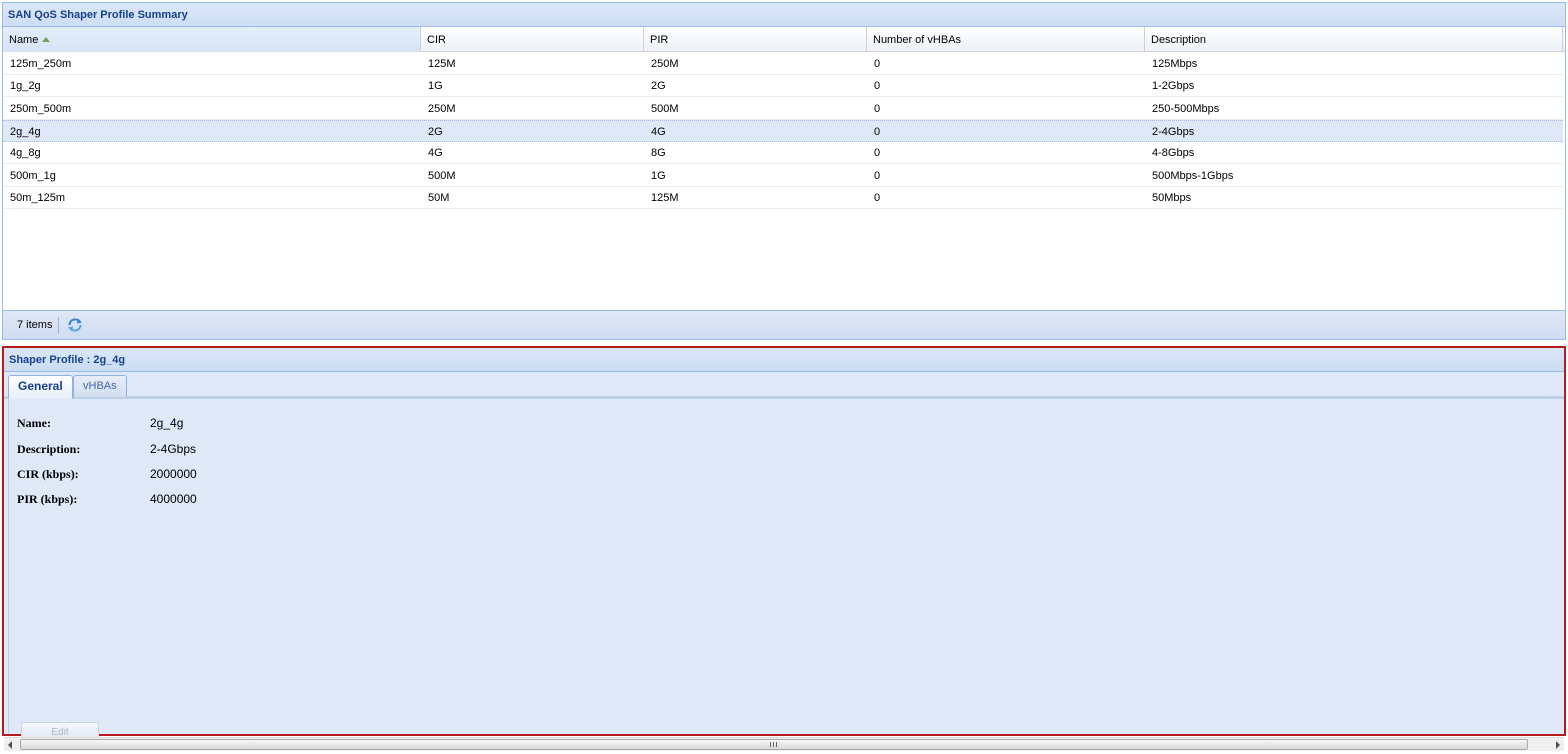 The width and height of the screenshot is (1568, 754). What do you see at coordinates (1173, 86) in the screenshot?
I see `cell-description: 1-2Gbps` at bounding box center [1173, 86].